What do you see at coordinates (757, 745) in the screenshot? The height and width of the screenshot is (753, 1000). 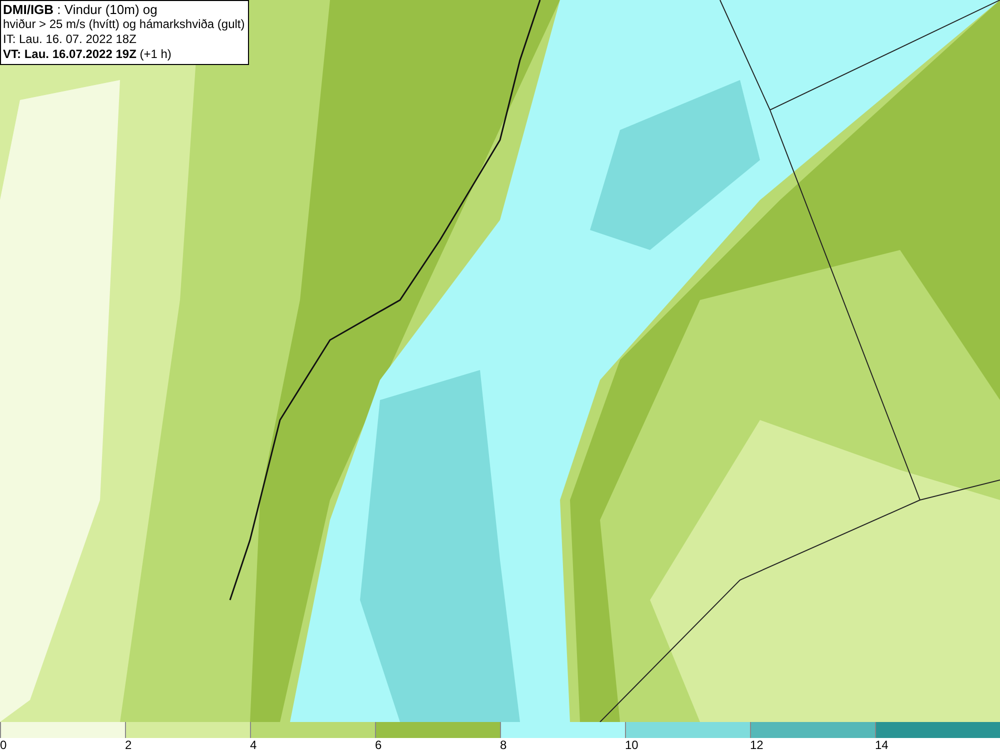 I see `scale-label: 12` at bounding box center [757, 745].